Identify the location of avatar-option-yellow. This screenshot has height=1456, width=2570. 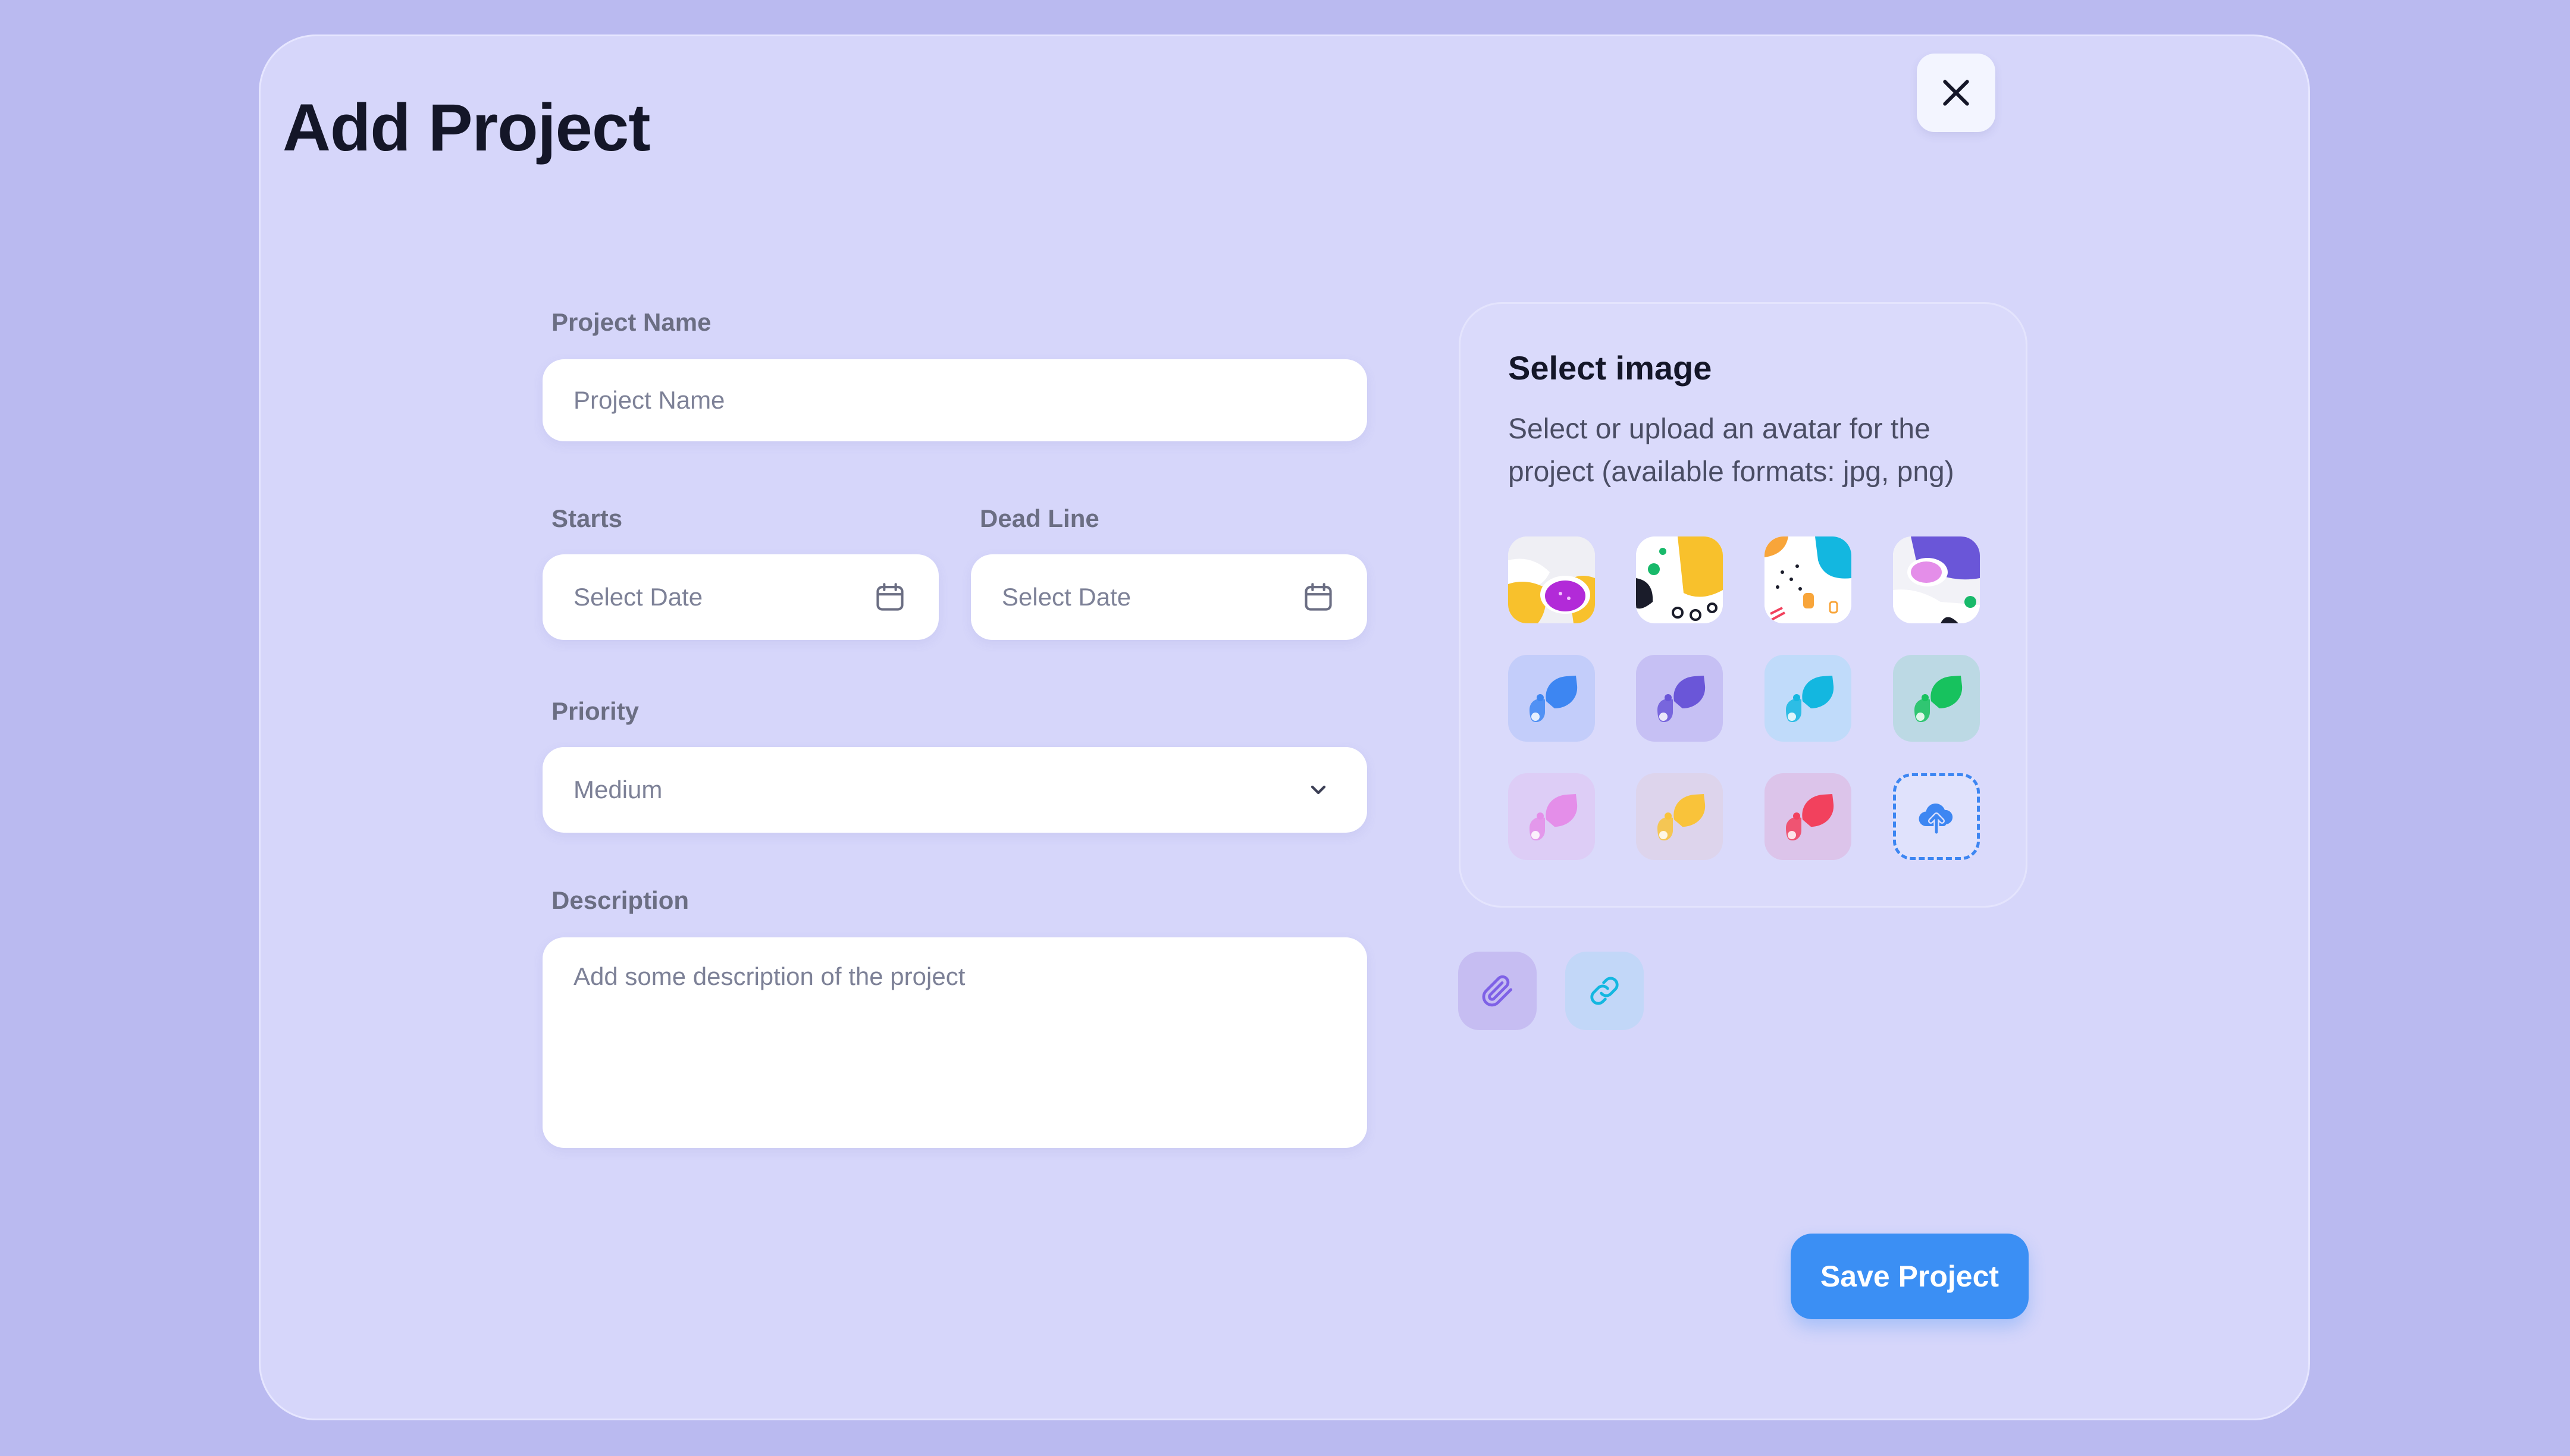
(1680, 816).